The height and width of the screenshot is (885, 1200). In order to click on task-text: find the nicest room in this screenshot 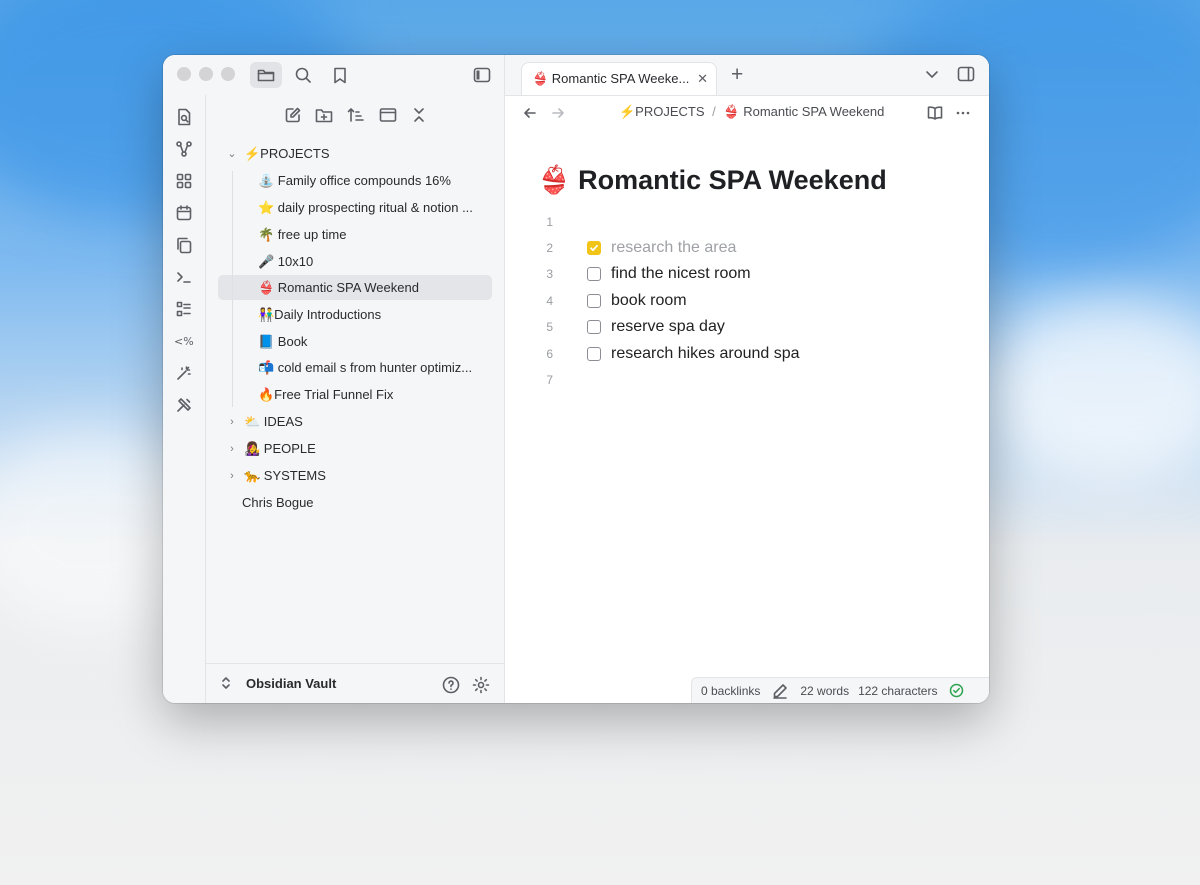, I will do `click(681, 274)`.